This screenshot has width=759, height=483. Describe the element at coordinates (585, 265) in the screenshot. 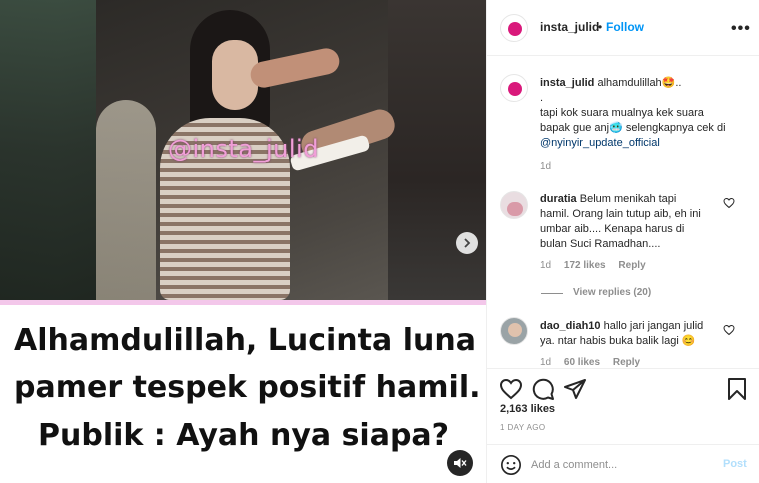

I see `comment-likes: 172 likes` at that location.